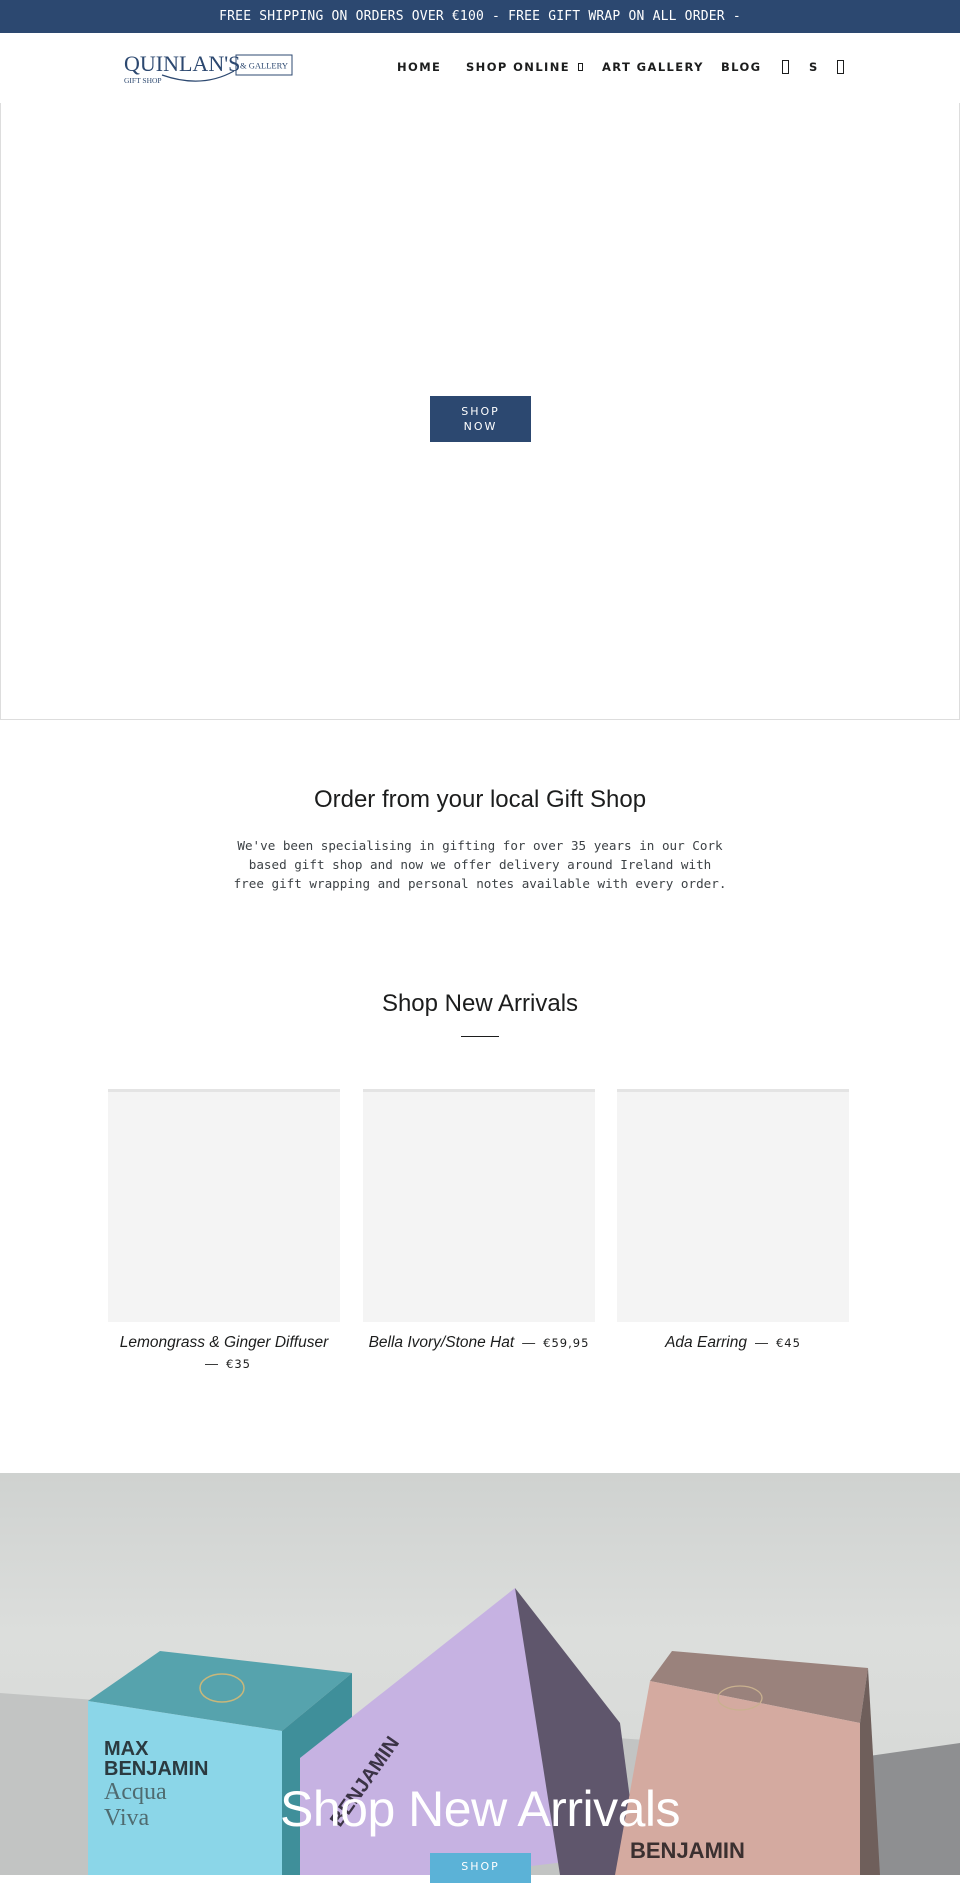  Describe the element at coordinates (143, 80) in the screenshot. I see `logo-tagline: GIFT SHOP` at that location.